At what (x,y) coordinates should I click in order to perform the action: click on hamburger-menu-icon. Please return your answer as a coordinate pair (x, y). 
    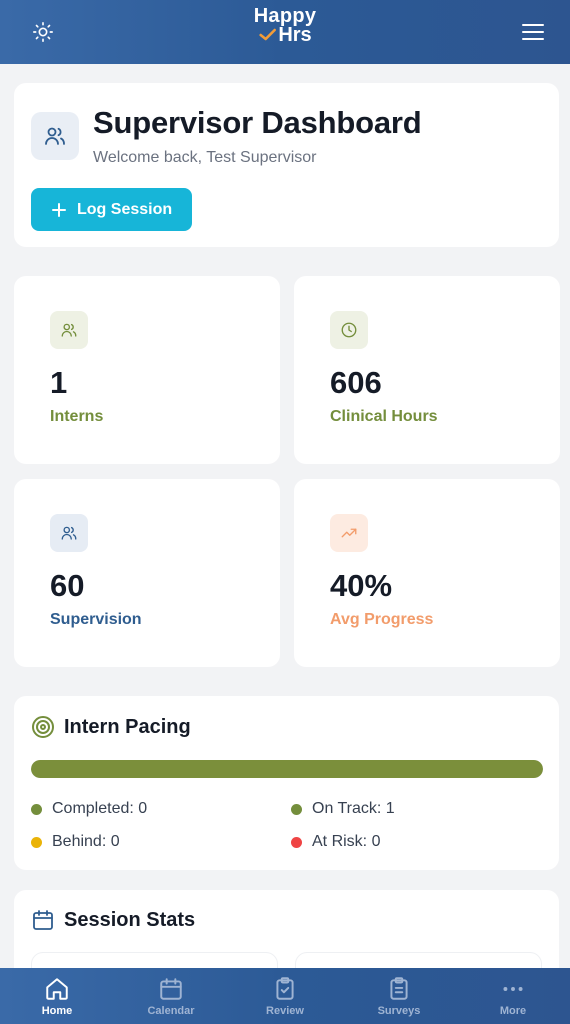
    Looking at the image, I should click on (533, 32).